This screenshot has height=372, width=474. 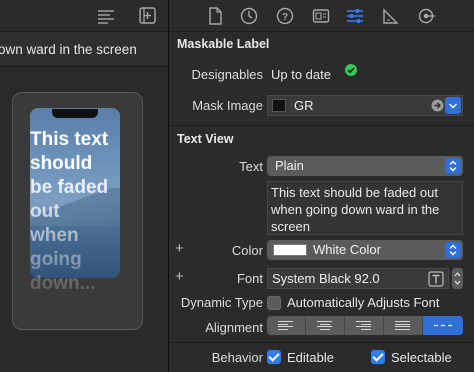 What do you see at coordinates (403, 325) in the screenshot?
I see `align-justified-icon` at bounding box center [403, 325].